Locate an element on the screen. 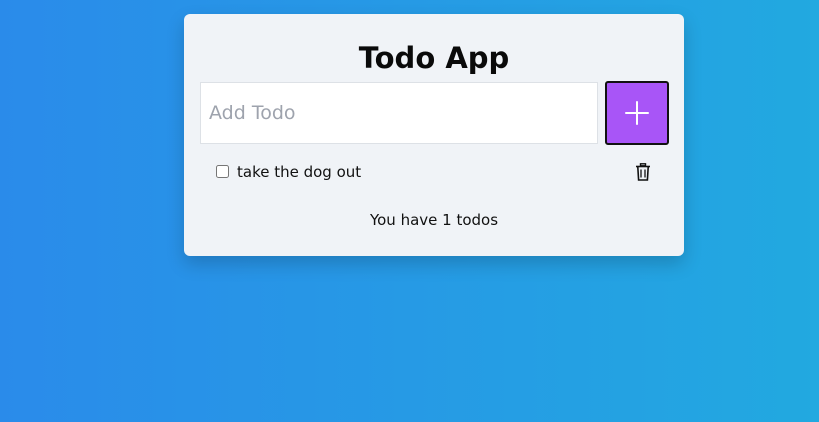 The width and height of the screenshot is (819, 422). add-todo-input is located at coordinates (399, 113).